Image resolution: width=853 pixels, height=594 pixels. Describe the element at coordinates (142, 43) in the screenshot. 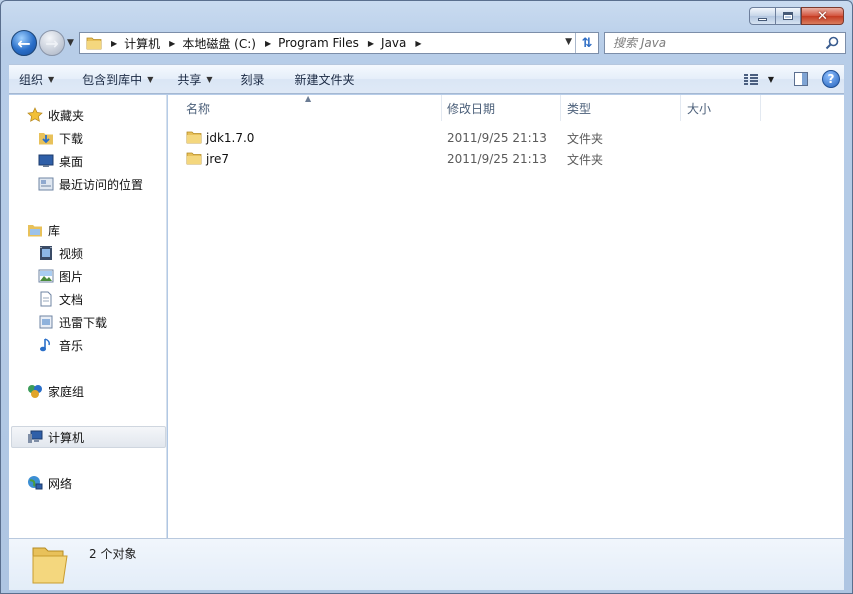

I see `breadcrumb-item-computer: 计算机` at that location.